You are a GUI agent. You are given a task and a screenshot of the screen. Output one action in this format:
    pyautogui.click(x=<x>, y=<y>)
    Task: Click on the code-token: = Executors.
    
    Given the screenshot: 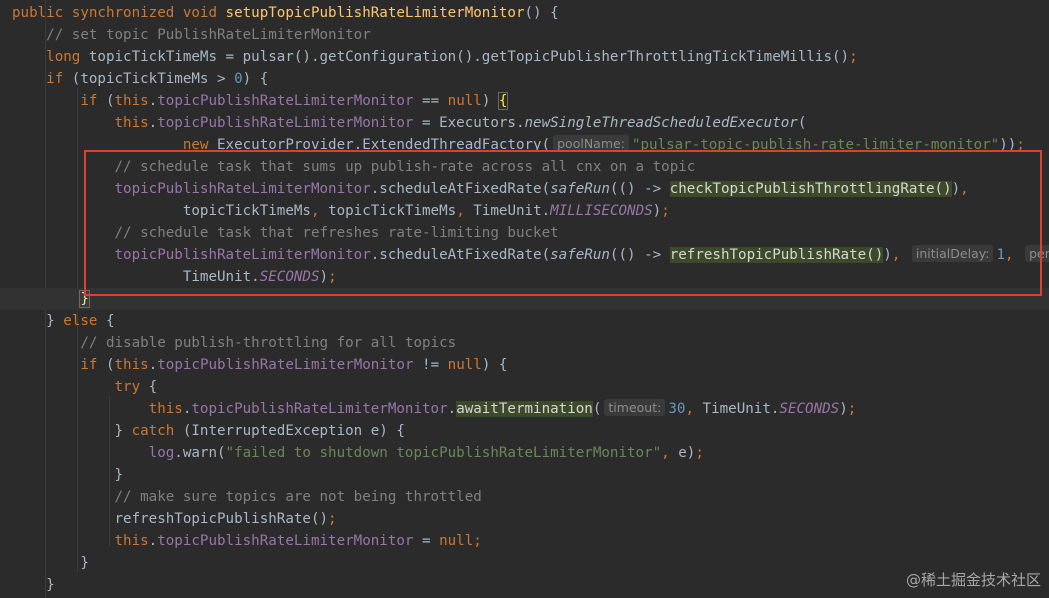 What is the action you would take?
    pyautogui.click(x=469, y=123)
    